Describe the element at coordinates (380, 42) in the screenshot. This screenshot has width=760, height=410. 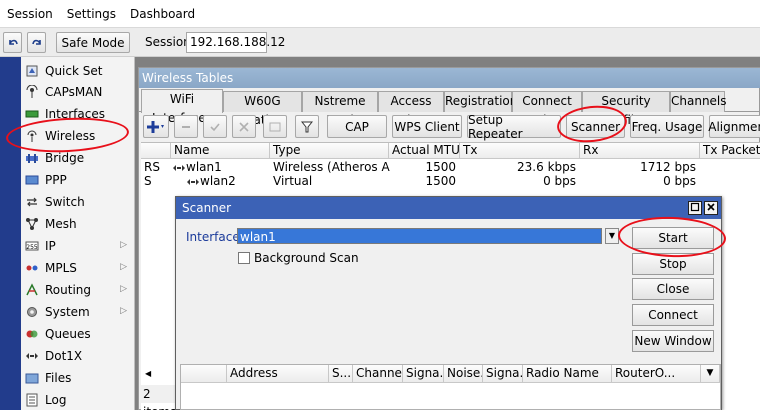
I see `main-toolbar: Safe Mode Session: 192.168.188.12` at that location.